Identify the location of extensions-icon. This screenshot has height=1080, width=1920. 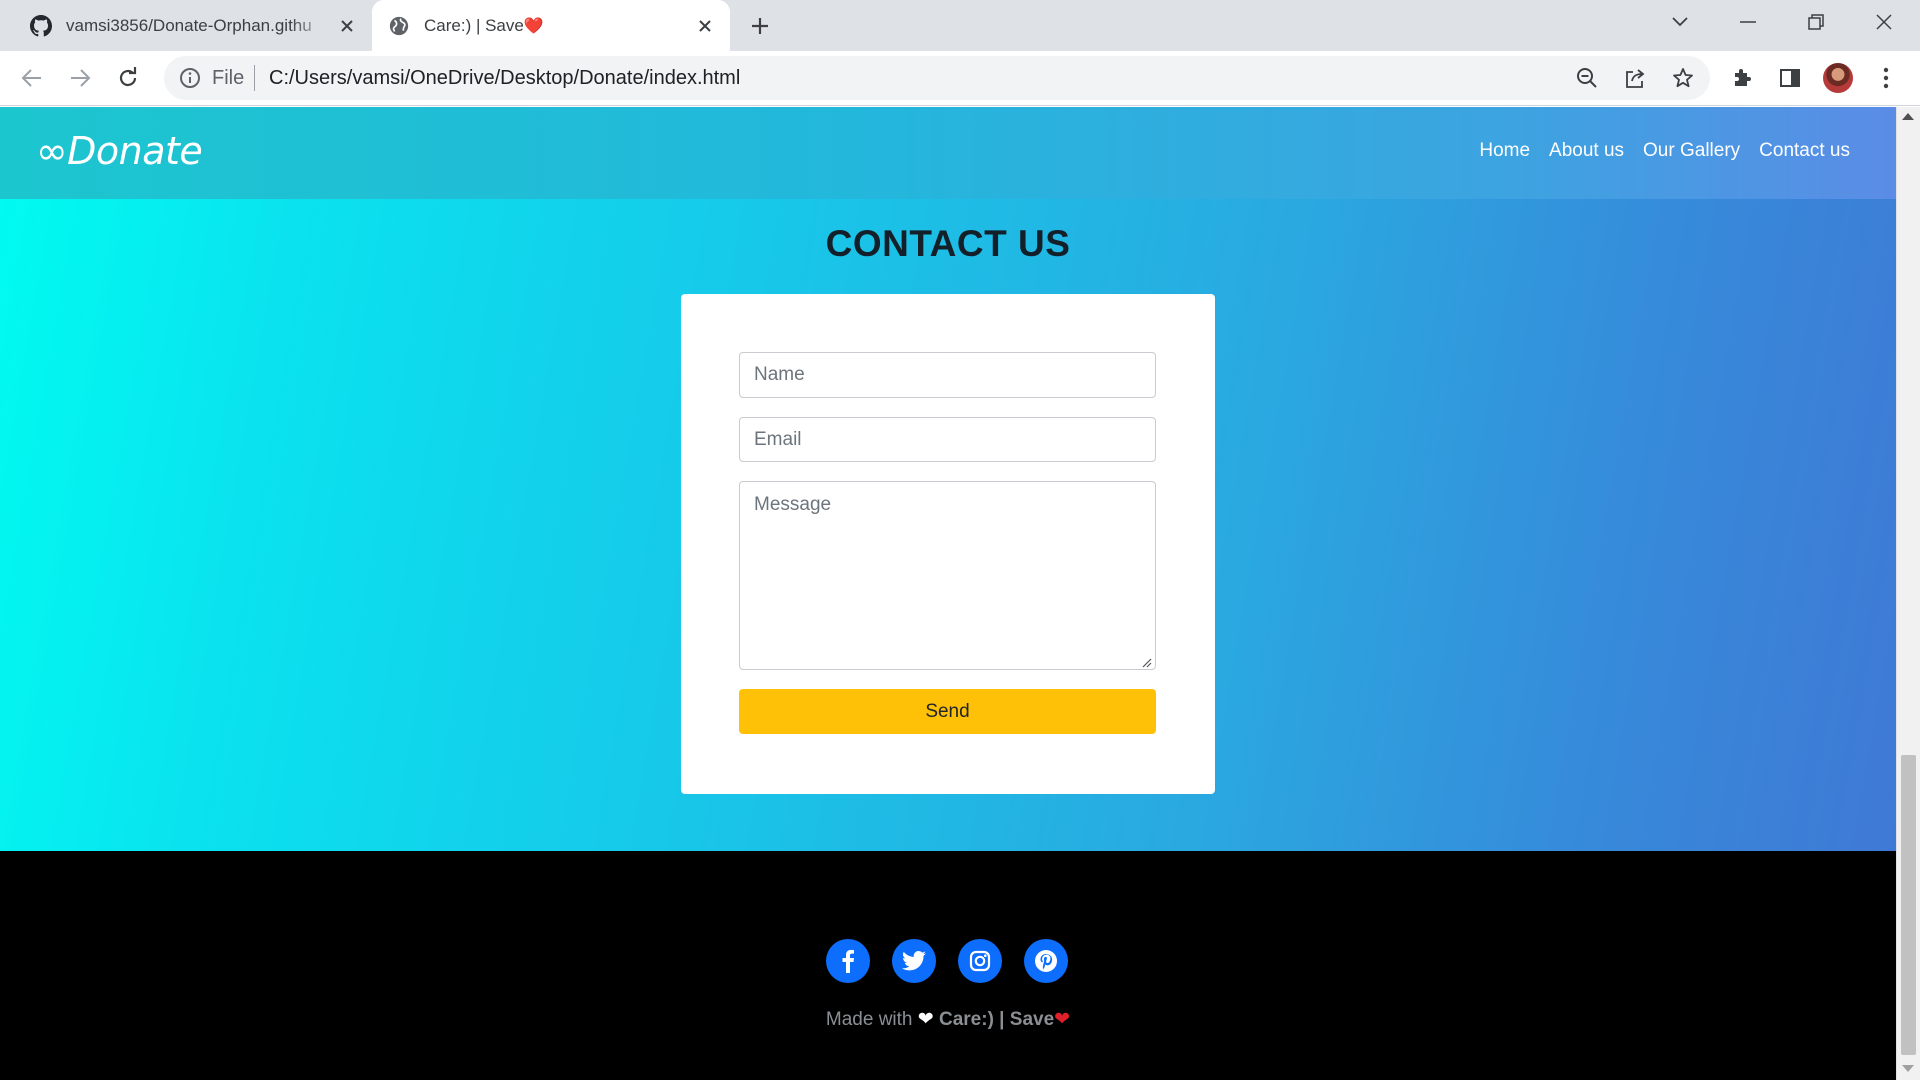
(1742, 78).